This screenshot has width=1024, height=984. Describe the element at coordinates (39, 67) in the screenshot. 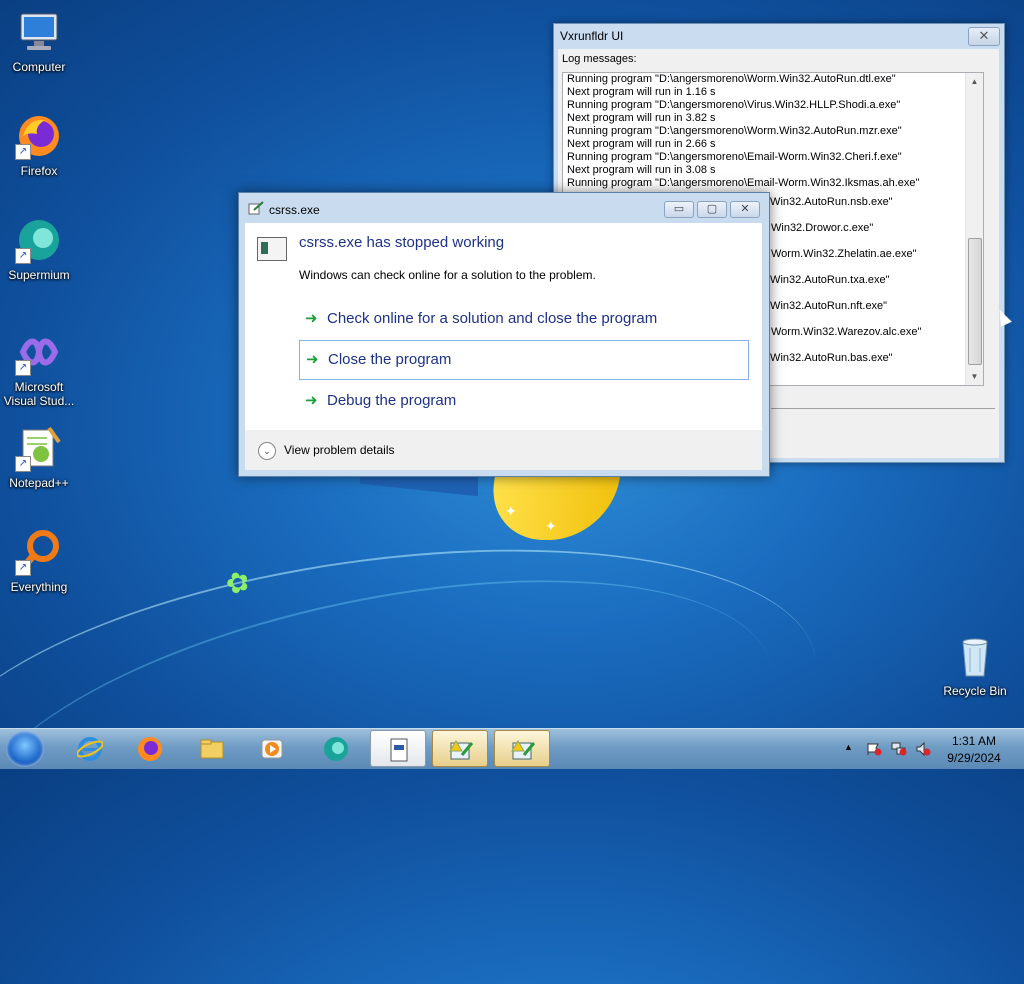

I see `desktop-icon-label: Computer` at that location.